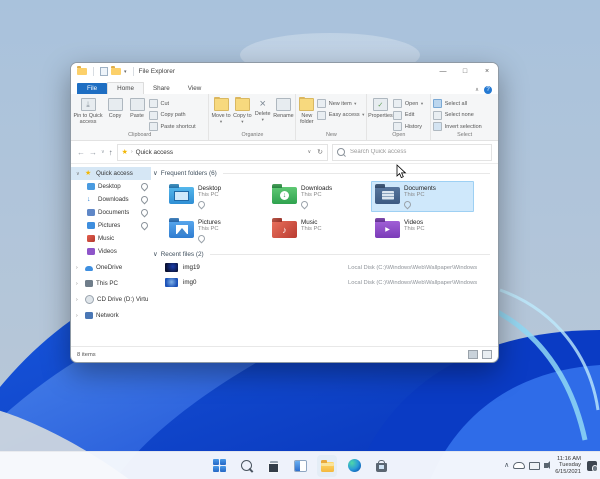 The image size is (600, 479). I want to click on file-explorer-taskbar-button, so click(327, 465).